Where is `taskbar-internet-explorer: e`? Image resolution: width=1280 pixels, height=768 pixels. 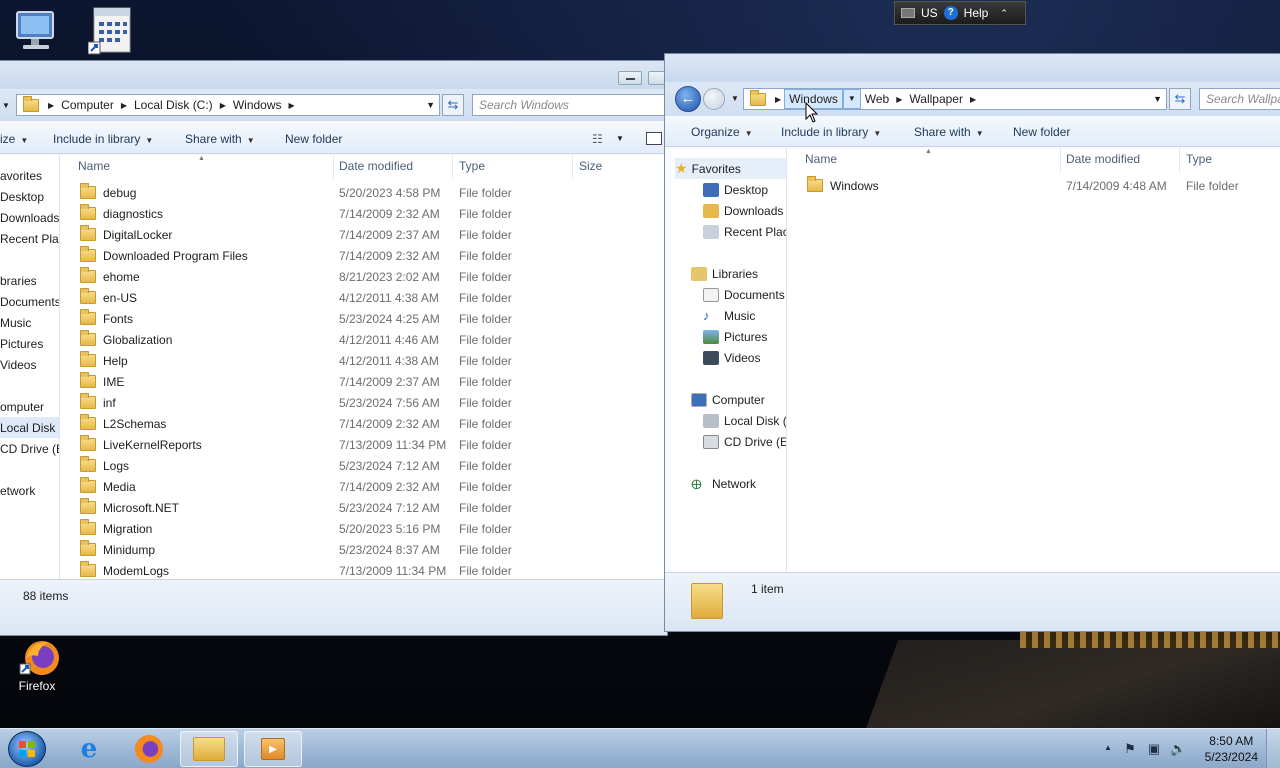
taskbar-internet-explorer: e is located at coordinates (89, 749).